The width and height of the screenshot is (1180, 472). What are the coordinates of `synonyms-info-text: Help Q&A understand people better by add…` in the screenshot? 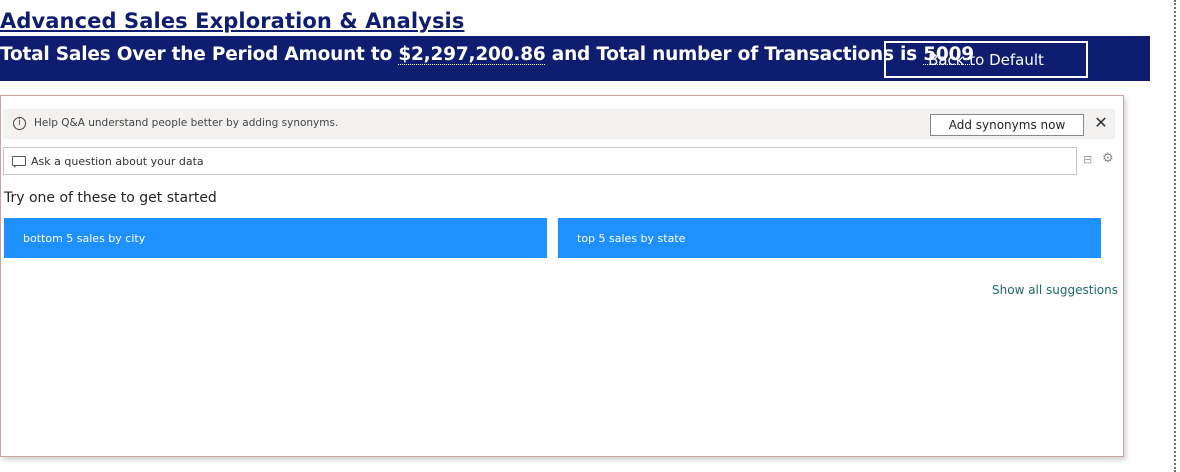 It's located at (186, 123).